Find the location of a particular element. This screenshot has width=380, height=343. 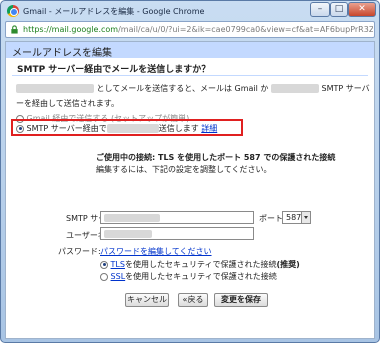

maximize-button: □ is located at coordinates (339, 9).